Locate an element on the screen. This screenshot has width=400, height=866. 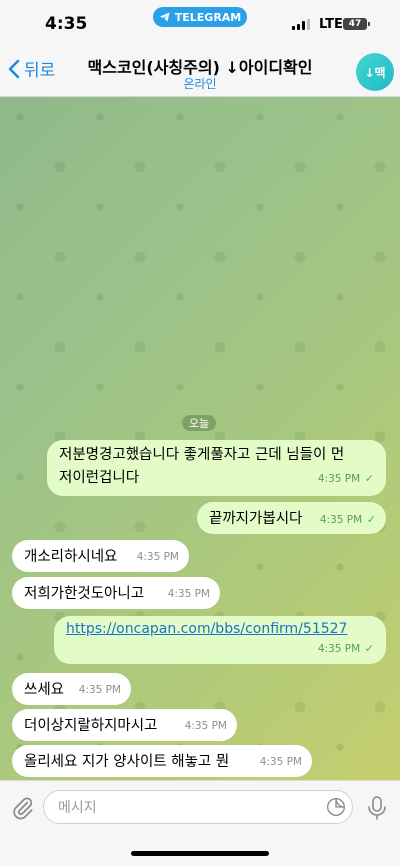
message-text: 저이런겁니다 is located at coordinates (99, 478).